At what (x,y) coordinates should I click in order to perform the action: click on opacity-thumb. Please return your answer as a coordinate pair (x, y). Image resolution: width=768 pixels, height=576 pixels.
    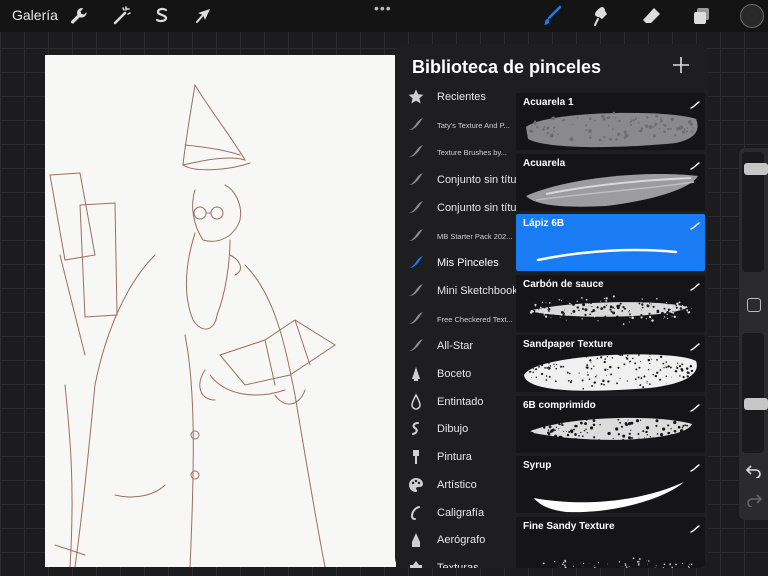
    Looking at the image, I should click on (756, 404).